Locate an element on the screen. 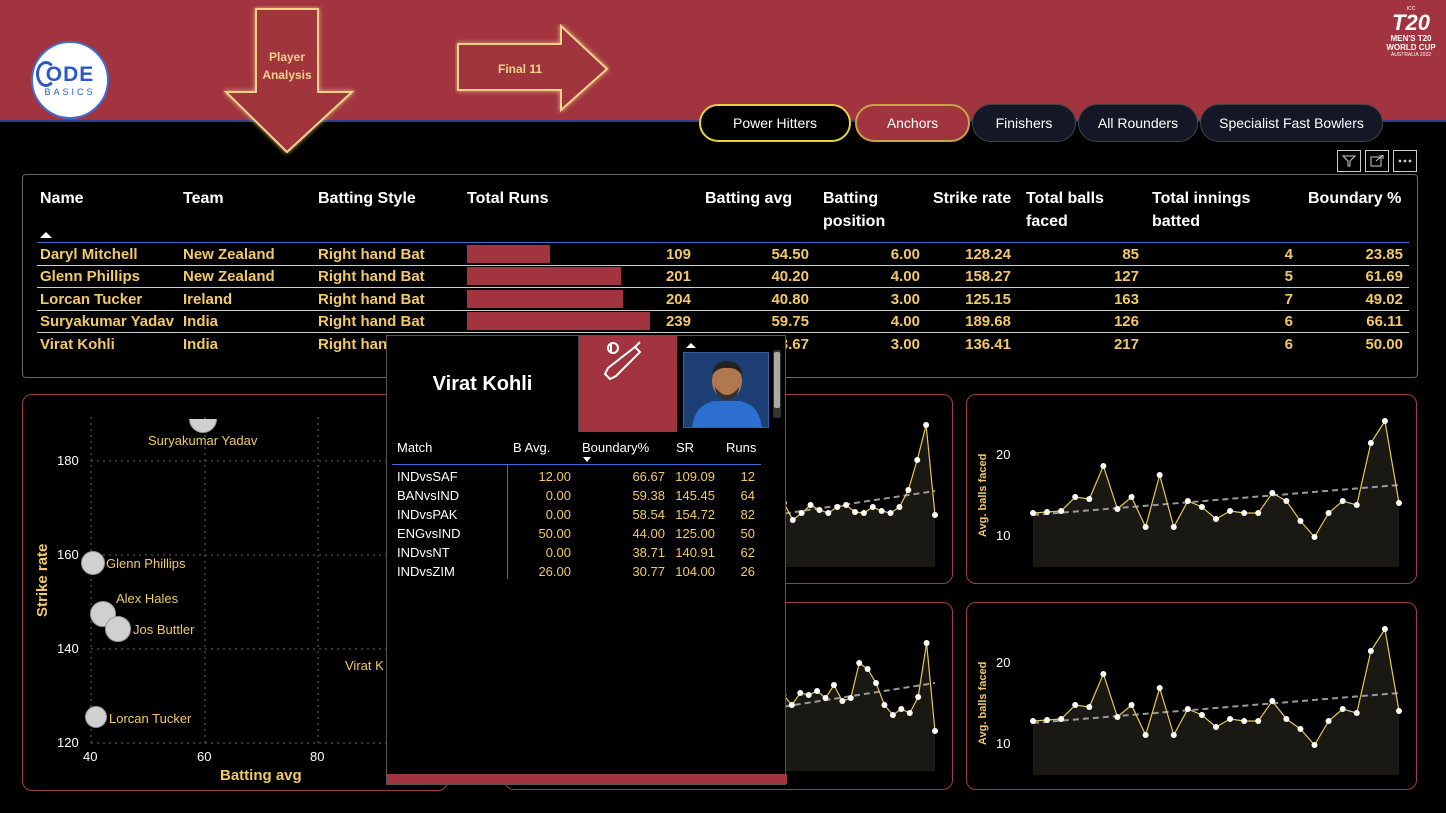  bubble-glenn-phillips is located at coordinates (93, 563).